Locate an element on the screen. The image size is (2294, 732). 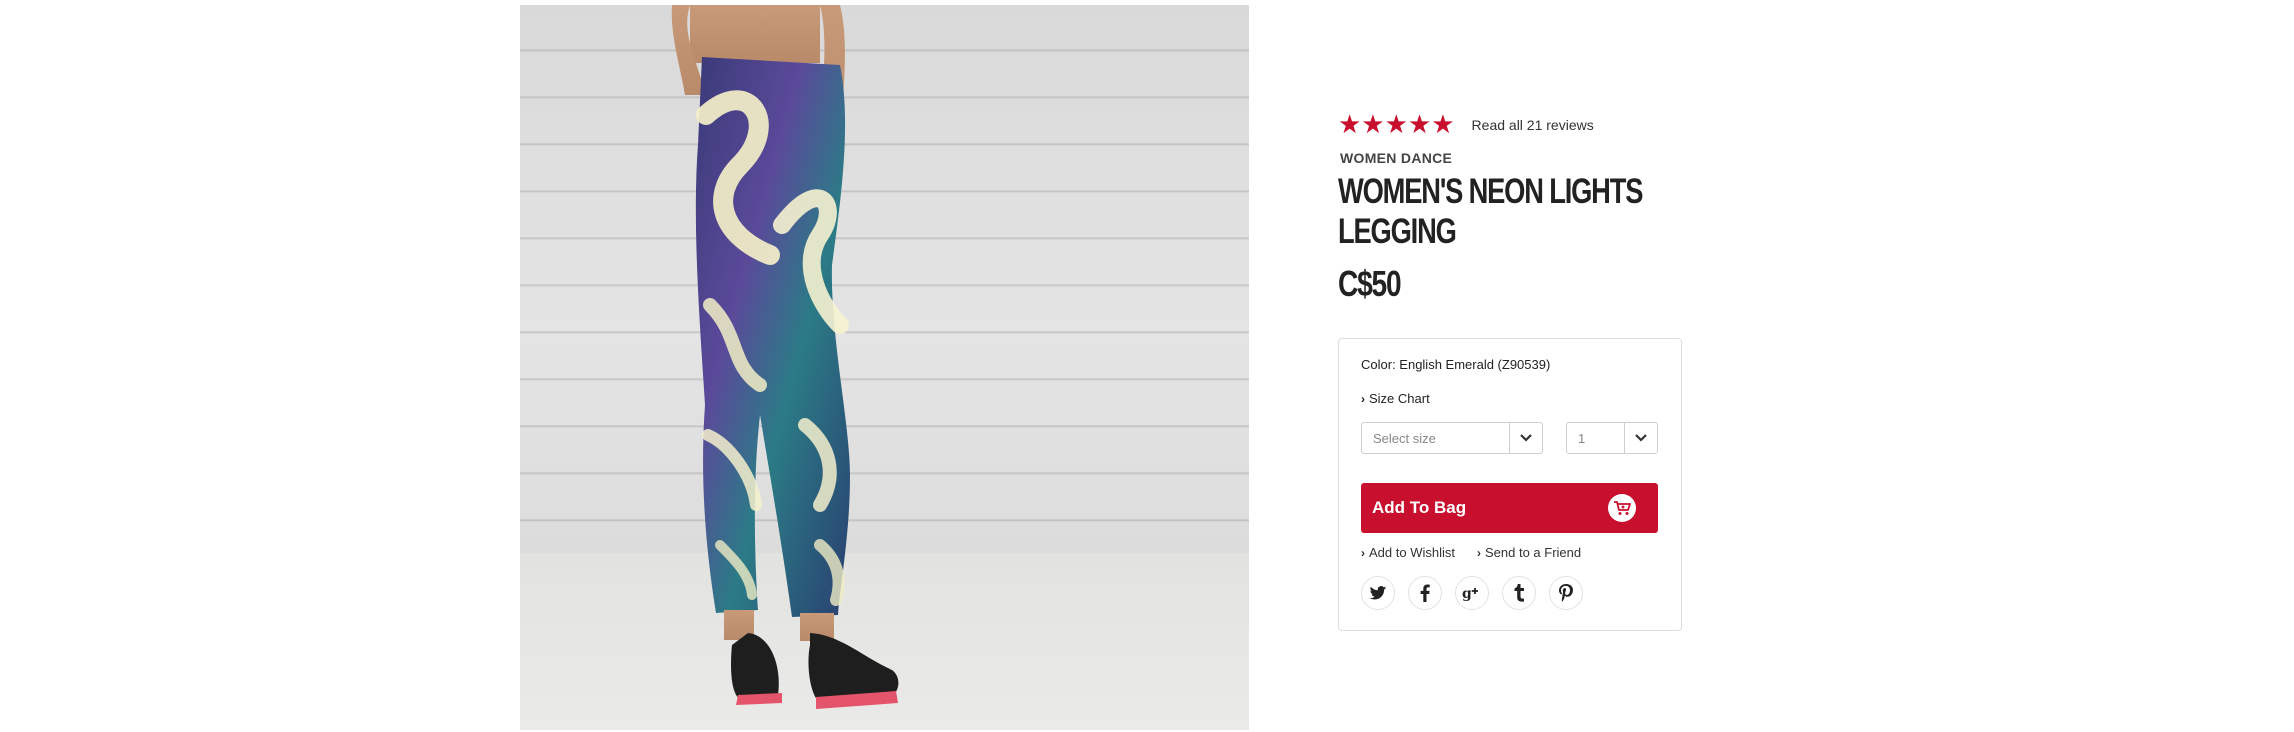
size-chart-link: › Size Chart is located at coordinates (1395, 398).